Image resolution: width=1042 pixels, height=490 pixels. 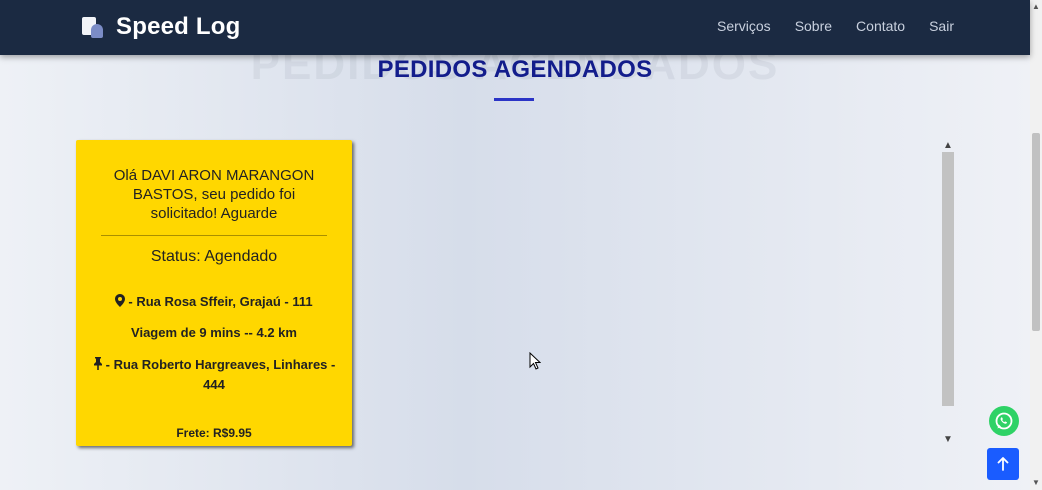 I want to click on scrollbar-thumb, so click(x=948, y=279).